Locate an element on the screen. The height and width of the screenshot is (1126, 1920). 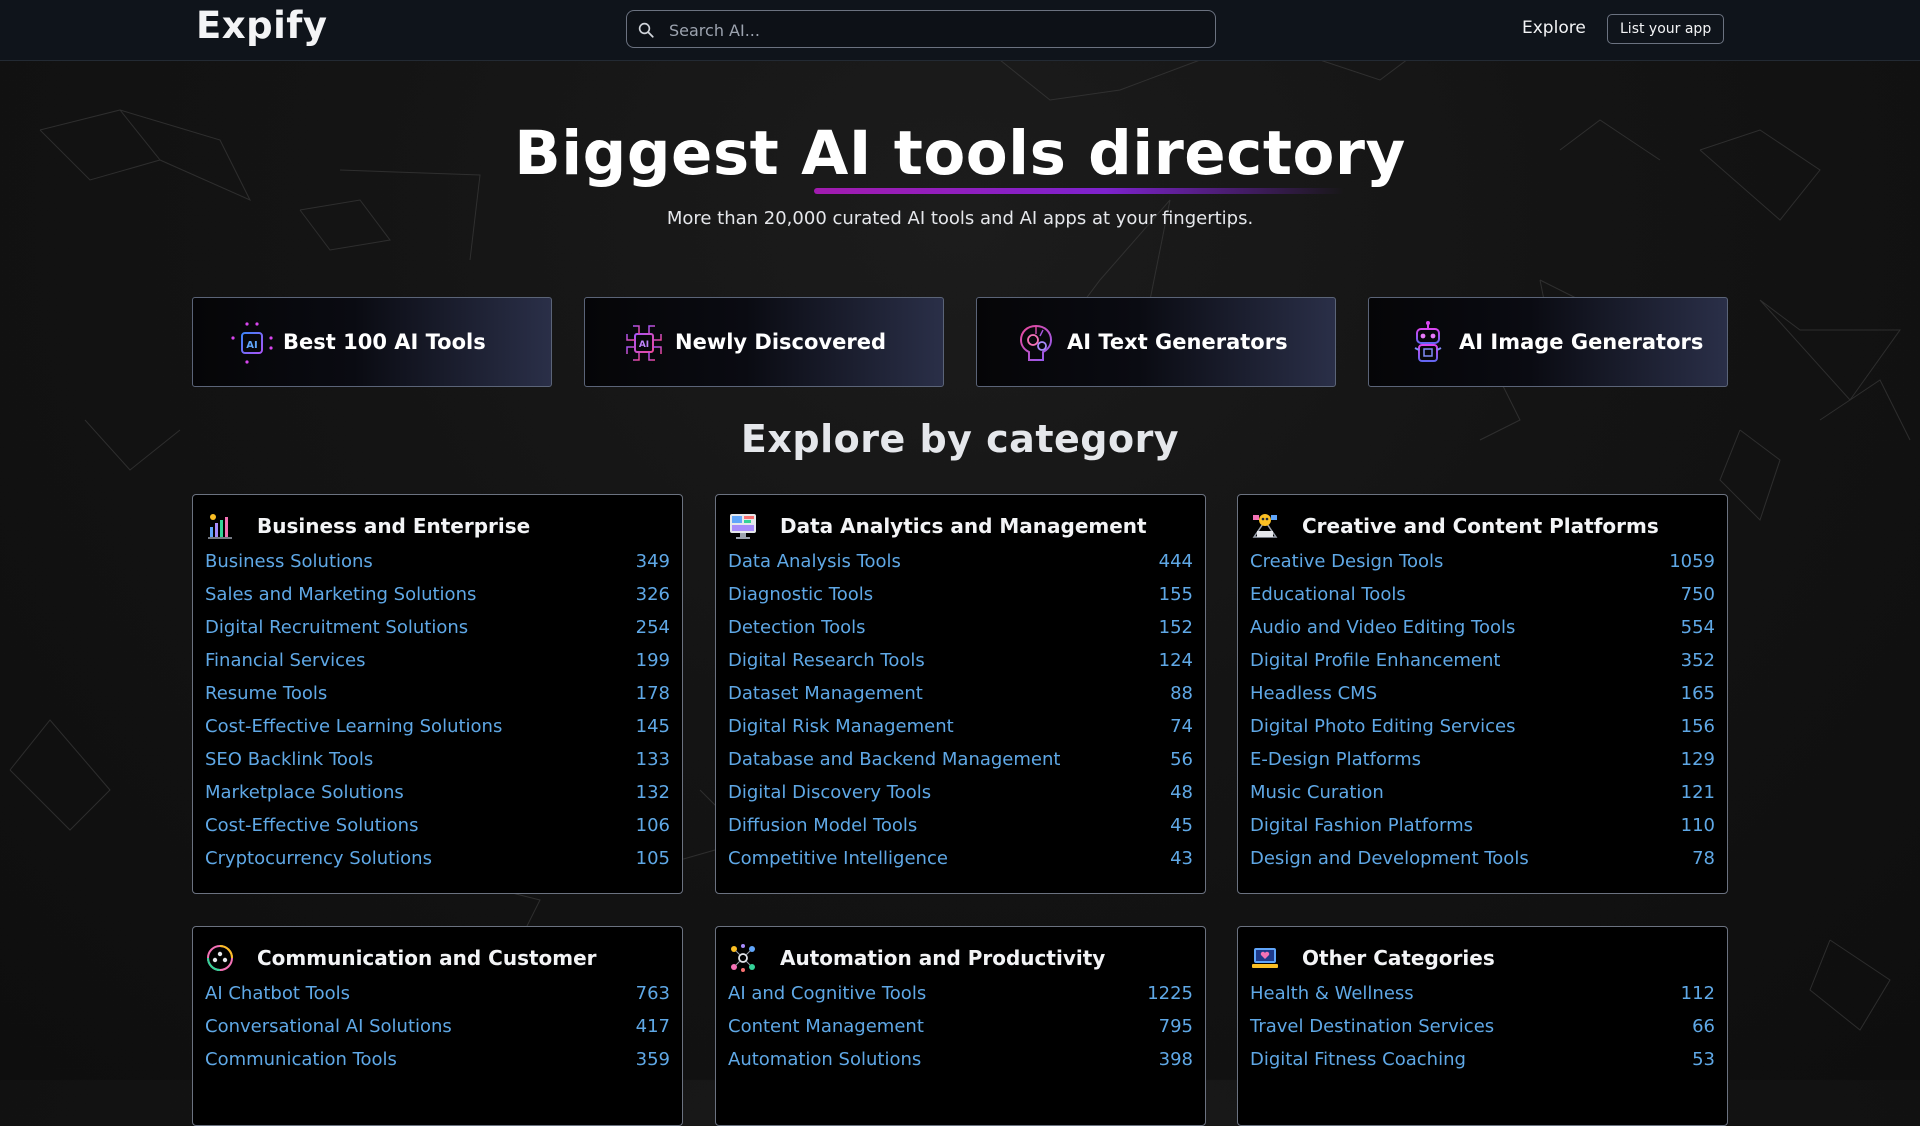
category-row: Digital Photo Editing Services 156 is located at coordinates (1482, 732).